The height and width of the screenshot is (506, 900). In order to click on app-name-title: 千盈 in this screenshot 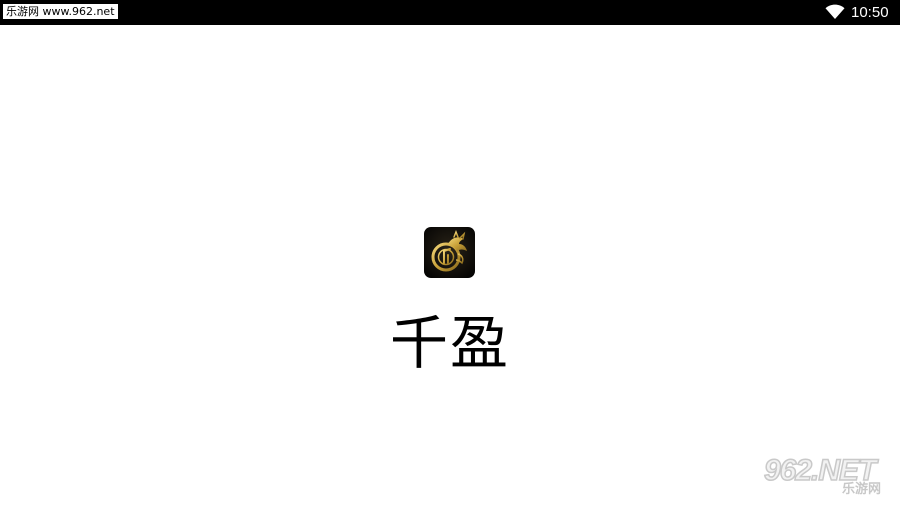, I will do `click(449, 343)`.